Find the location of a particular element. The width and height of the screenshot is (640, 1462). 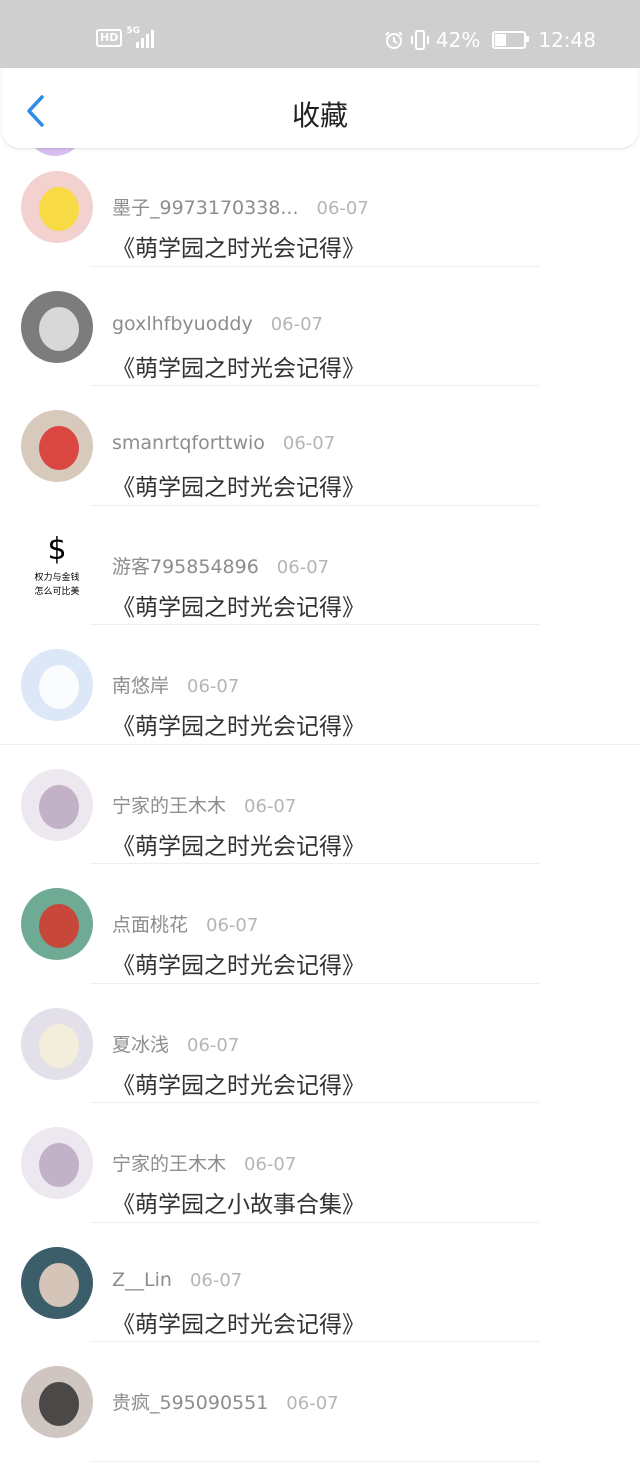

list-item: 宁家的王木木 06-07 《萌学园之小故事合集》 is located at coordinates (320, 1163).